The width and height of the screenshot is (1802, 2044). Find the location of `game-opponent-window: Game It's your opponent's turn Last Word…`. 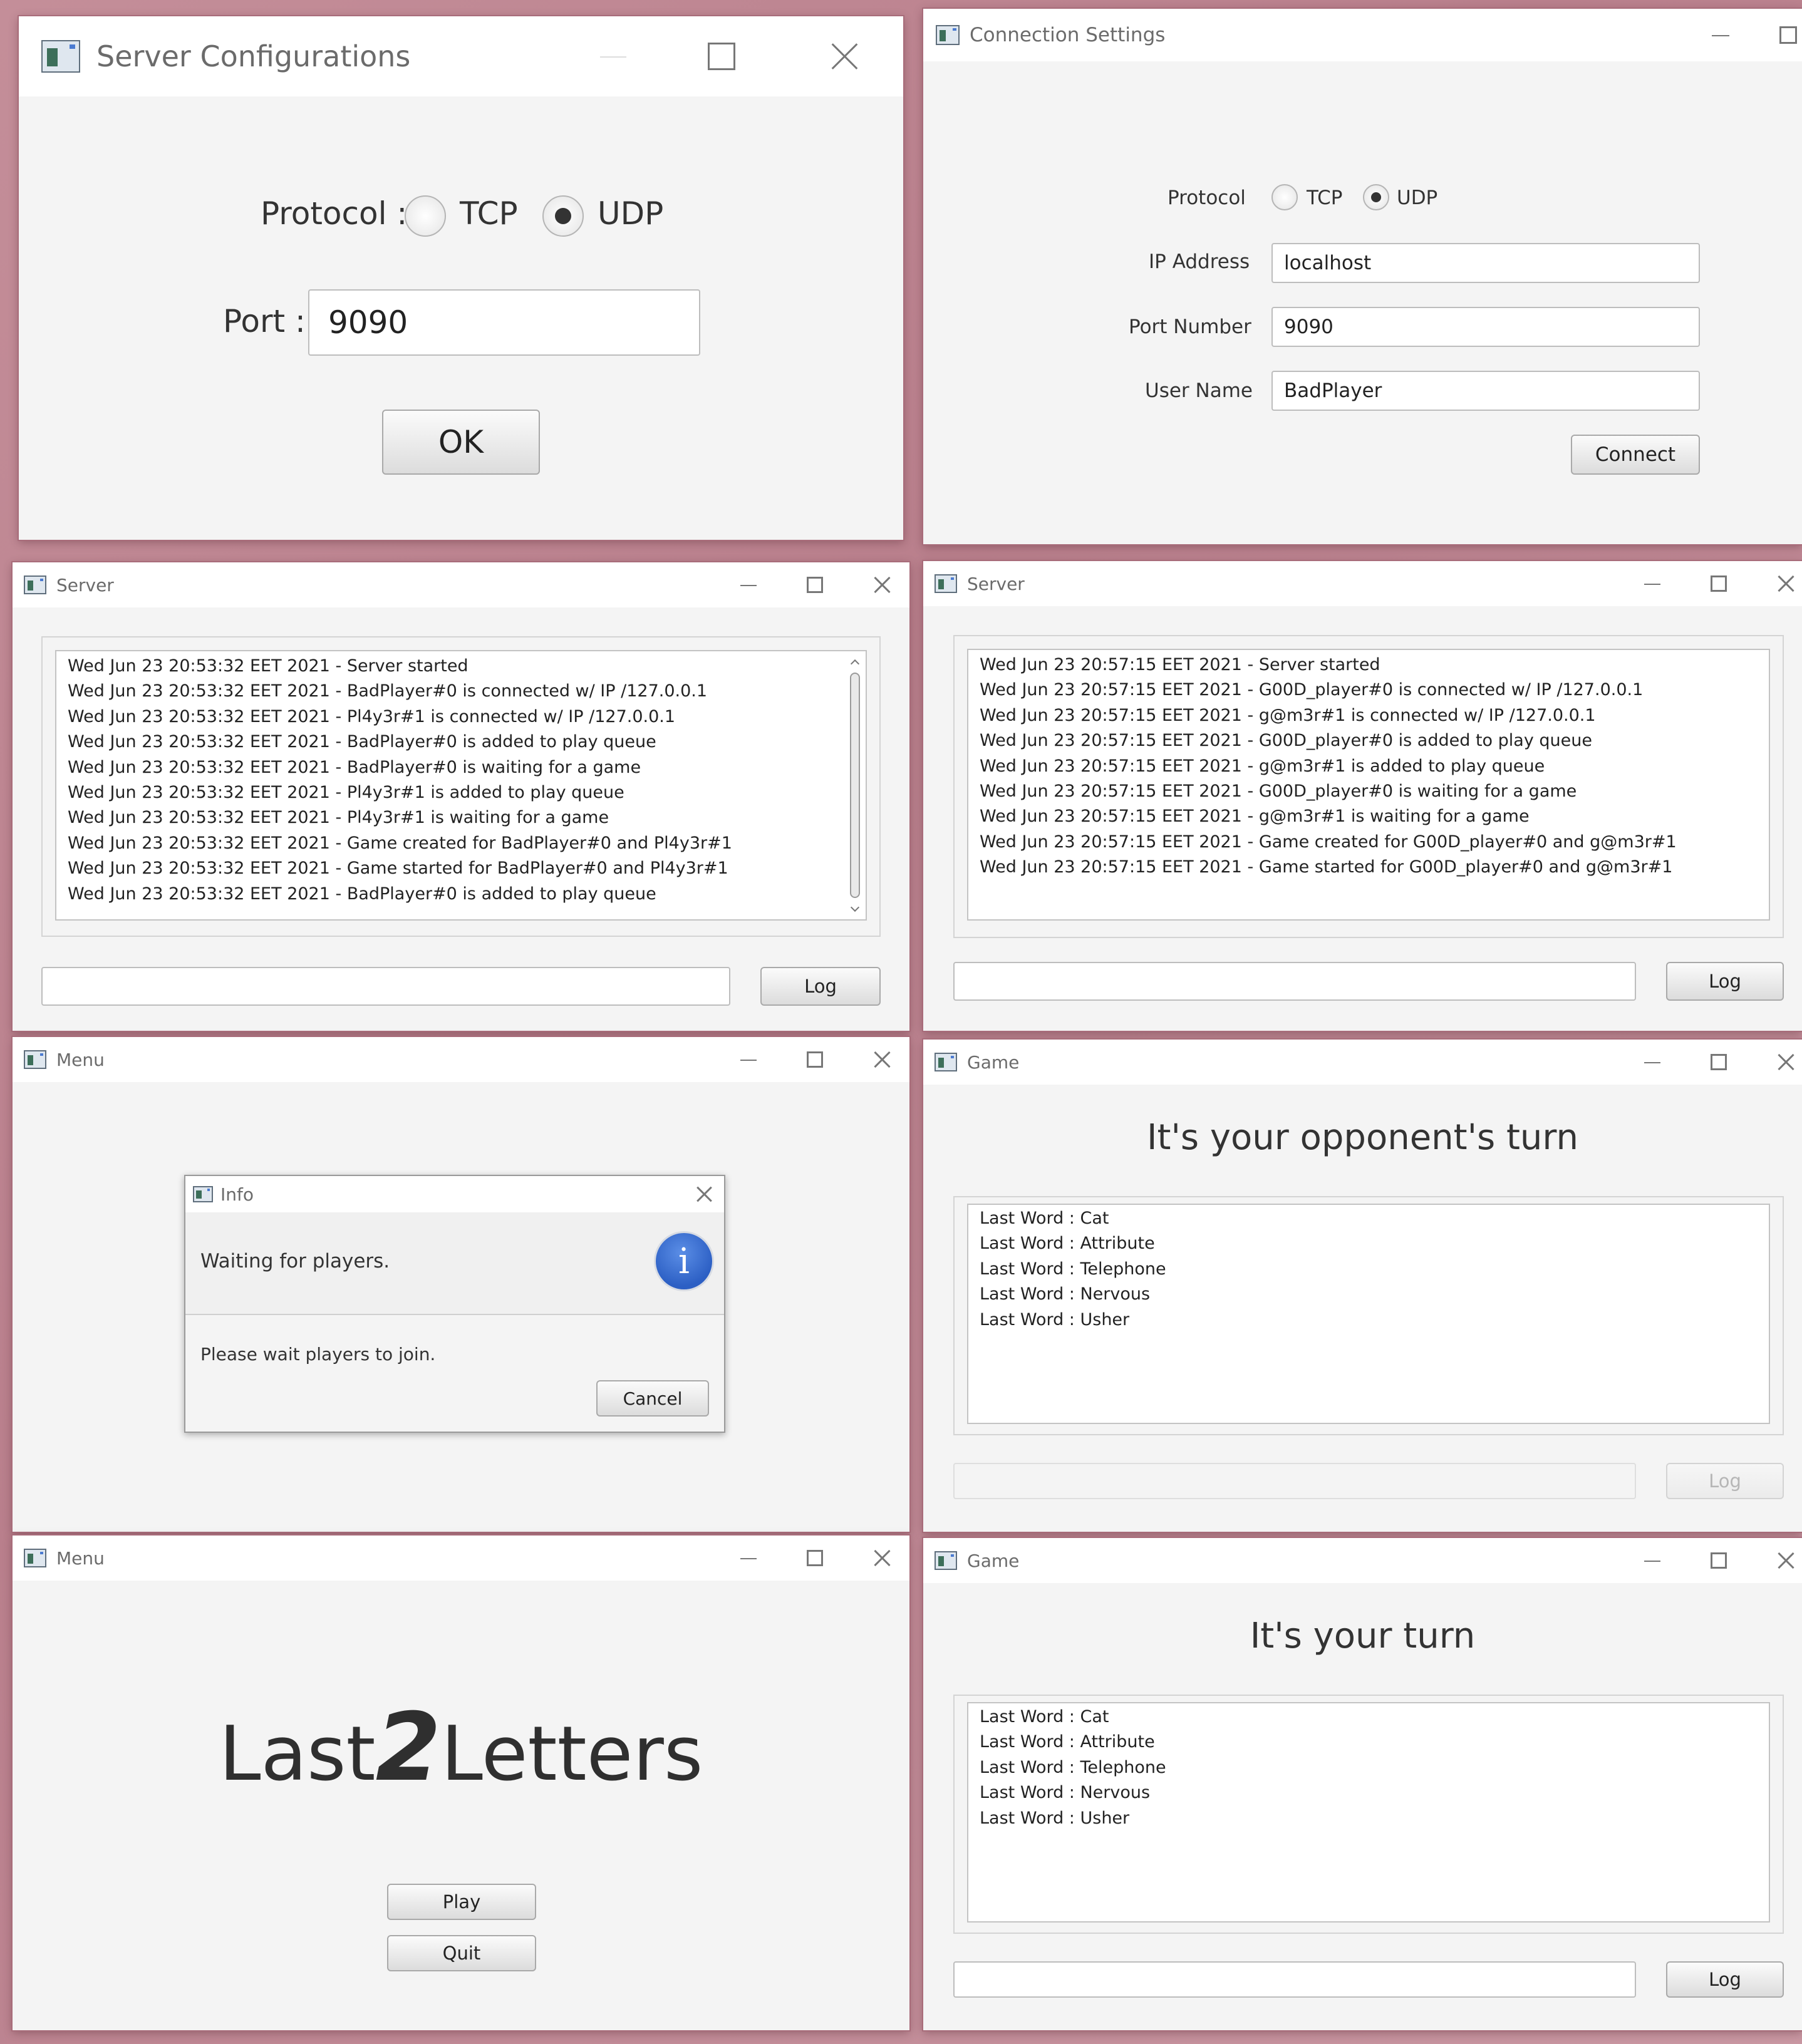

game-opponent-window: Game It's your opponent's turn Last Word… is located at coordinates (1362, 1286).